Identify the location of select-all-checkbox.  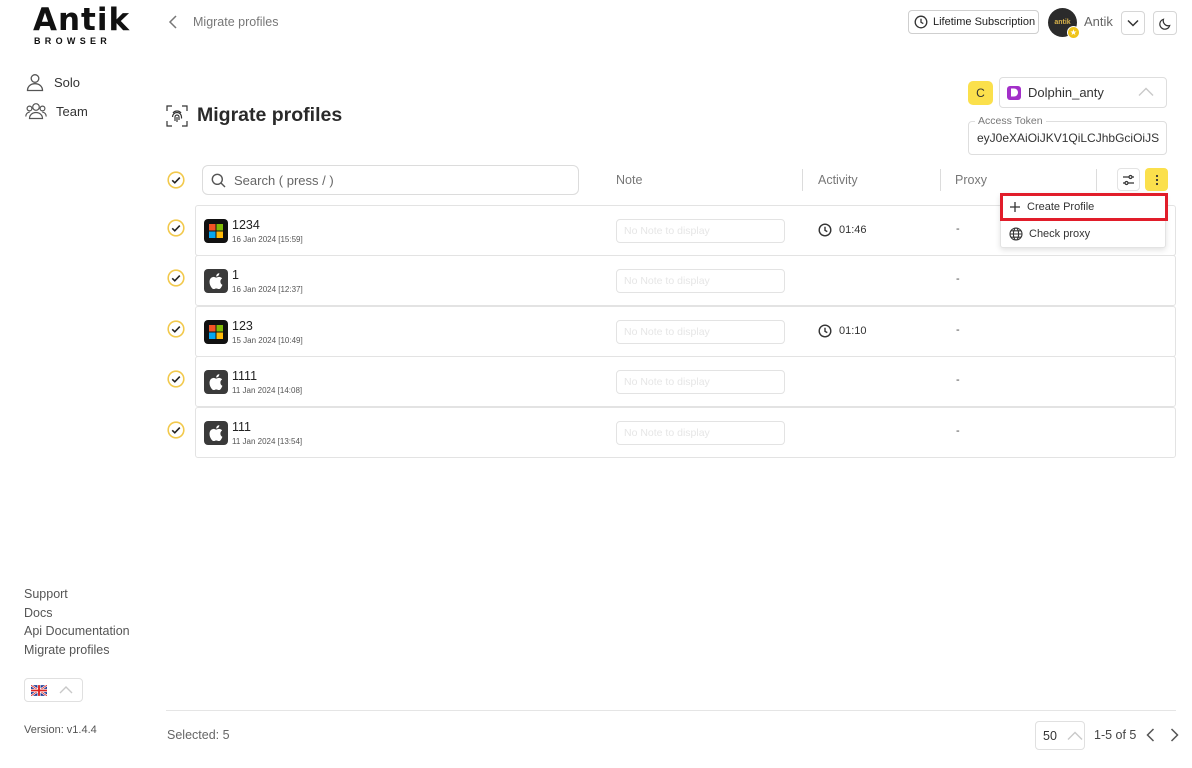
(176, 180).